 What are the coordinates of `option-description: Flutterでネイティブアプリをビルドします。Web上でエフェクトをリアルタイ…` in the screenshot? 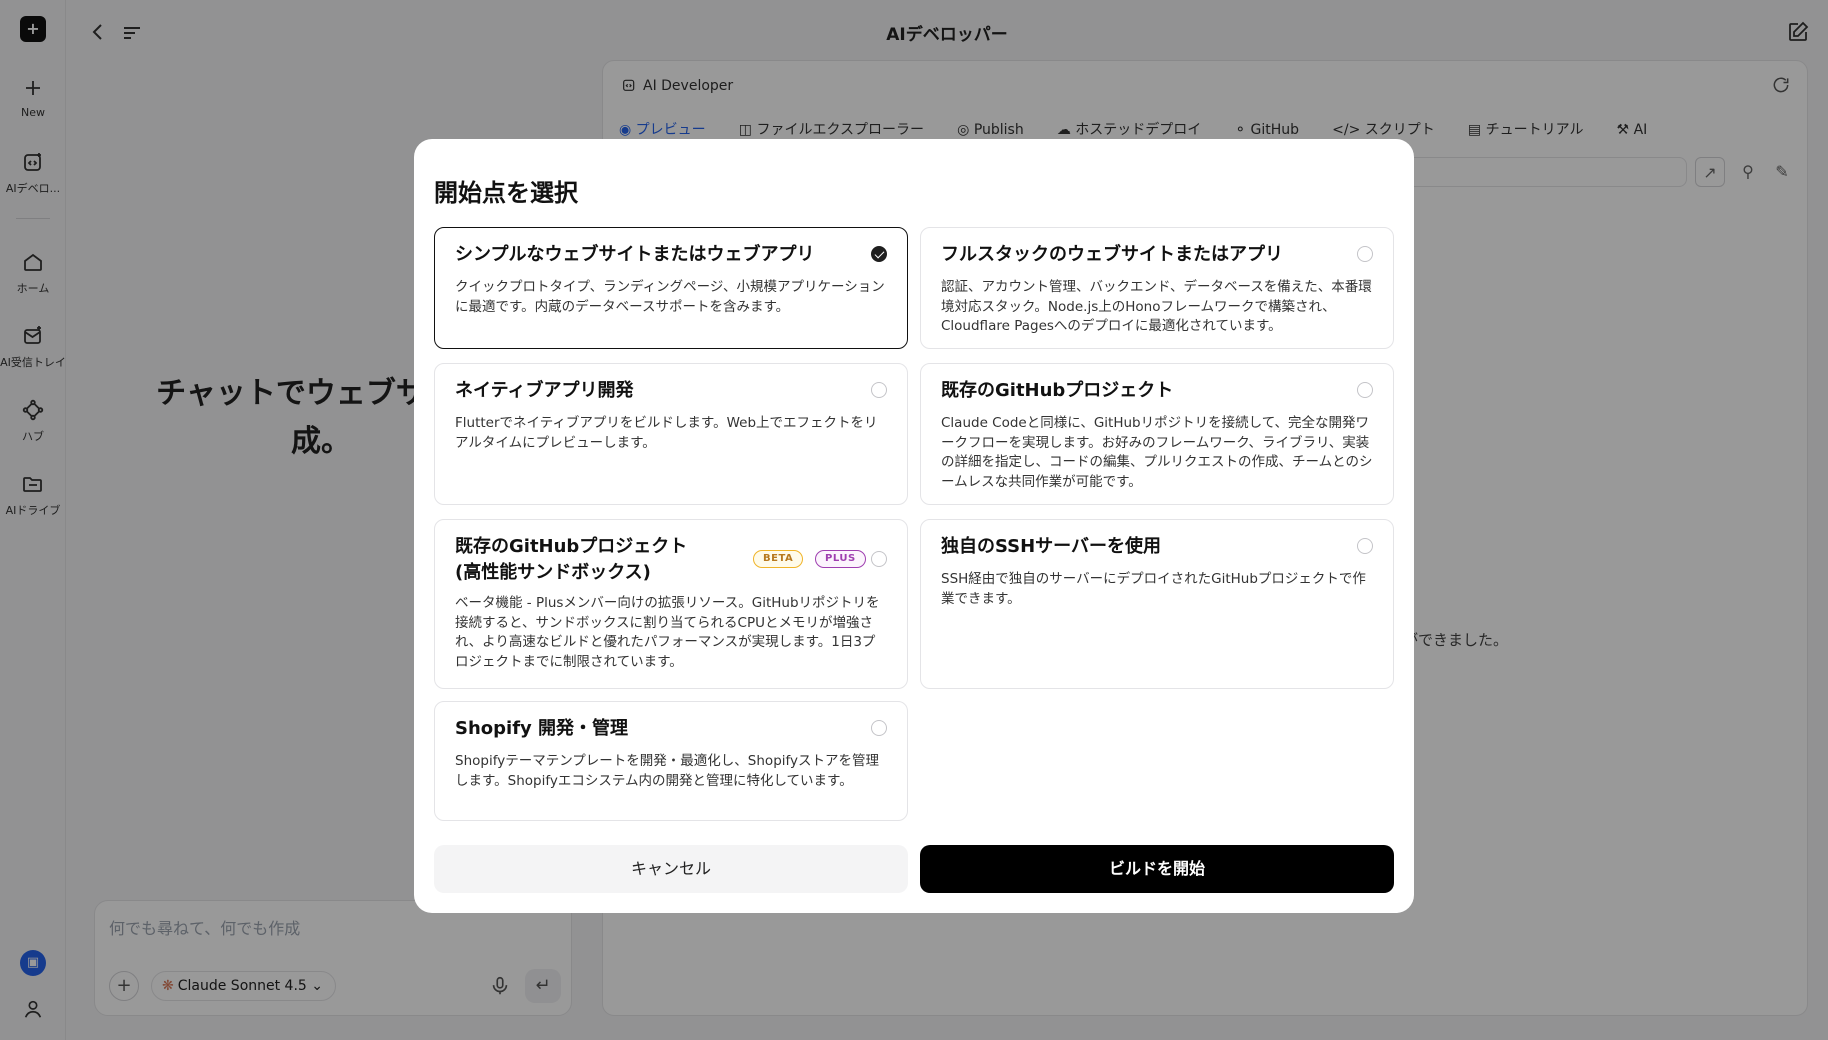 It's located at (666, 433).